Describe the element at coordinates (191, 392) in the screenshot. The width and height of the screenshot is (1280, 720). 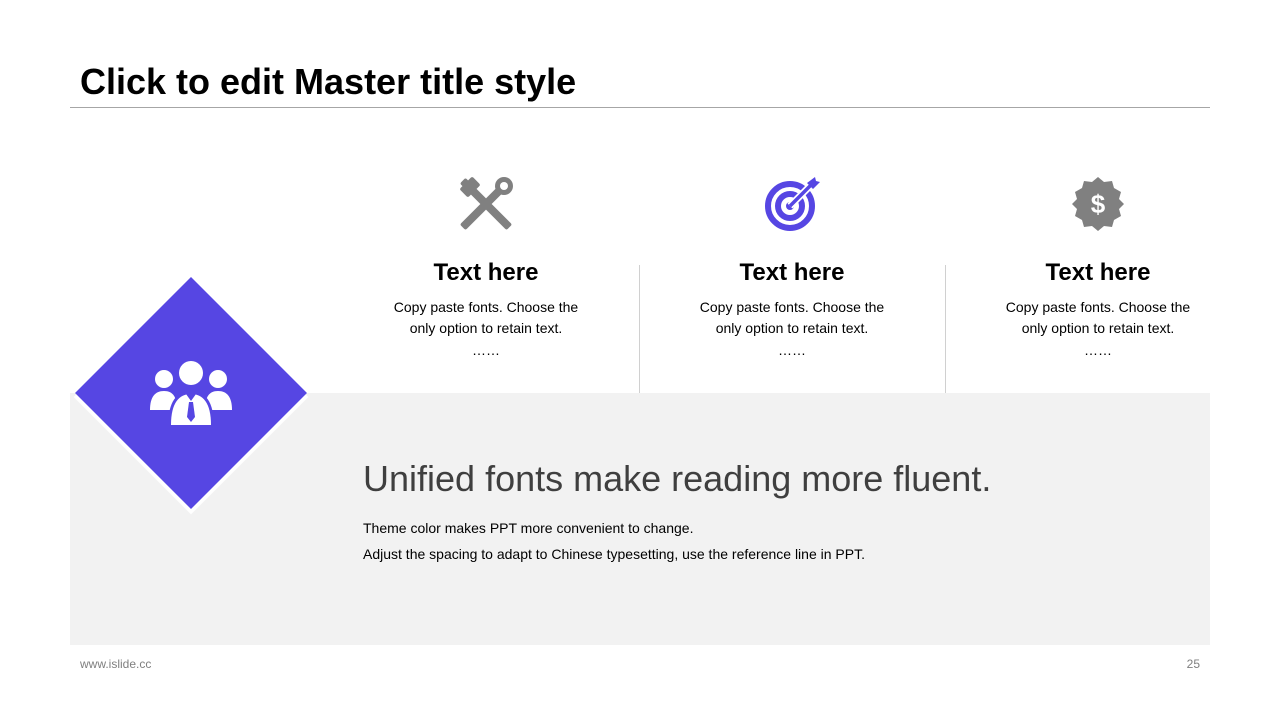
I see `team-icon` at that location.